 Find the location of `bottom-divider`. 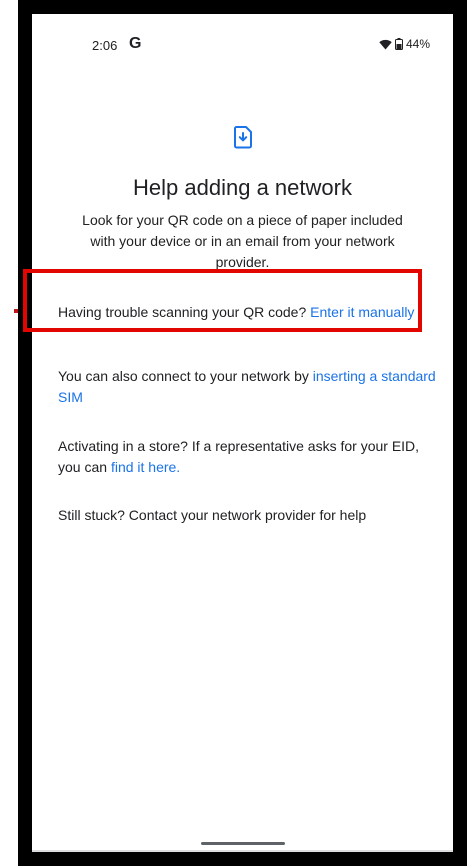

bottom-divider is located at coordinates (242, 851).